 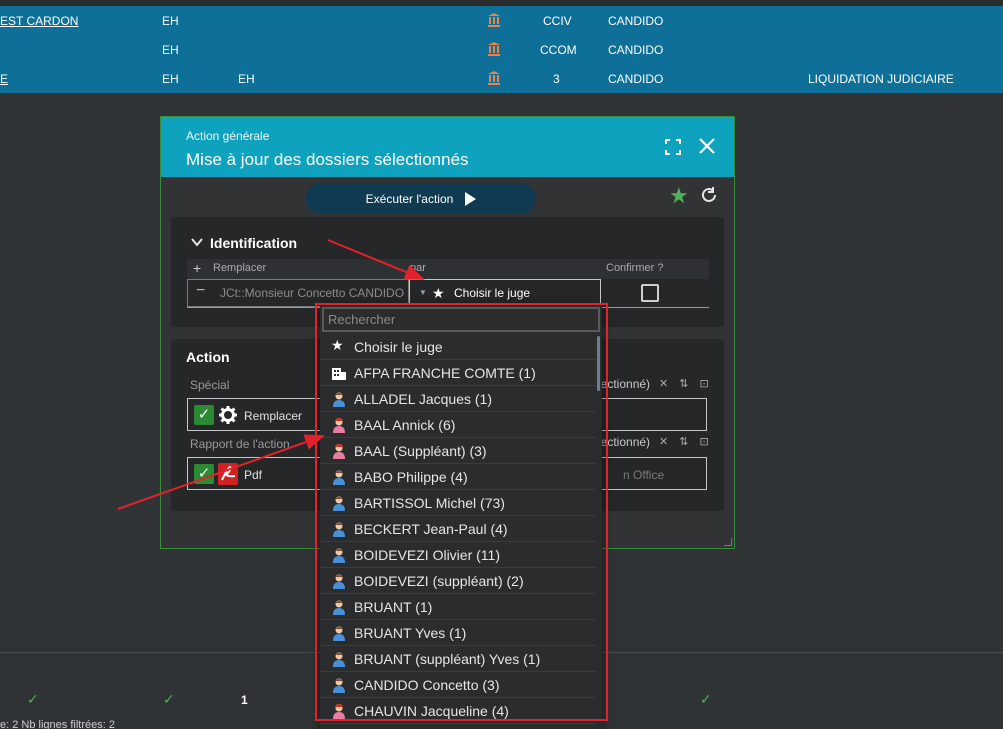 I want to click on row-code: CCOM, so click(x=558, y=50).